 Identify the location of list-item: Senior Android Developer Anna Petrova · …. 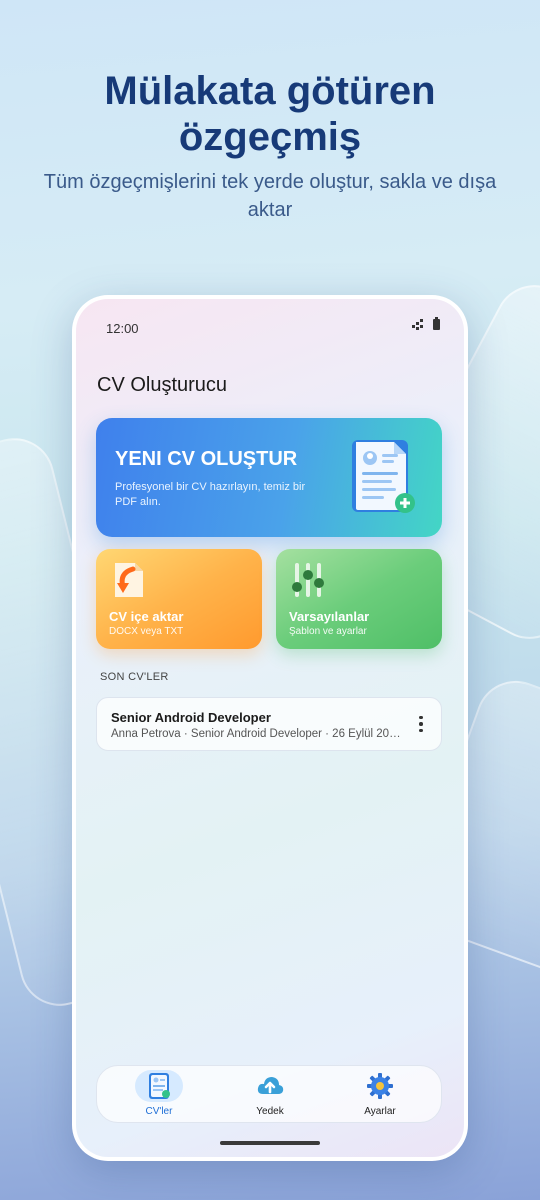
(269, 724).